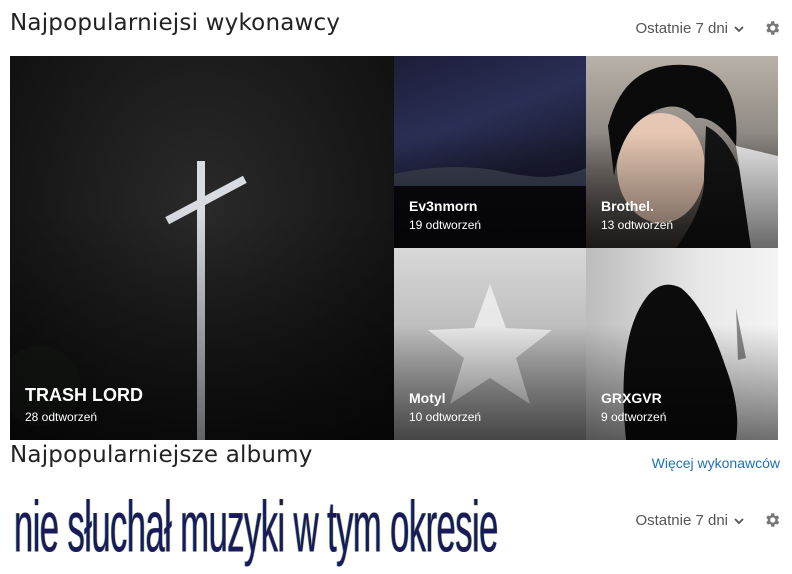 The height and width of the screenshot is (574, 792). What do you see at coordinates (627, 206) in the screenshot?
I see `artist-name: Brothel.` at bounding box center [627, 206].